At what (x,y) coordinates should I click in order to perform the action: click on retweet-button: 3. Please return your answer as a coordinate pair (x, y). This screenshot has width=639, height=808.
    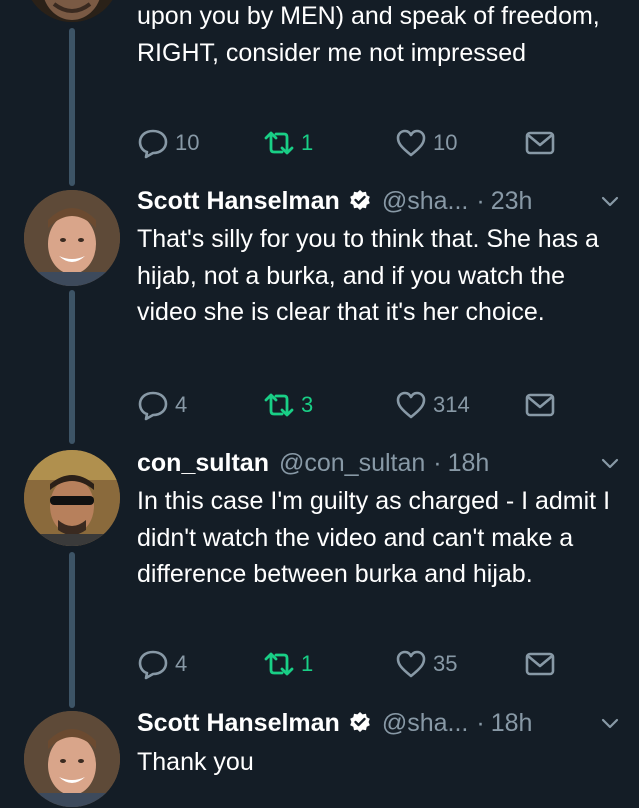
    Looking at the image, I should click on (288, 405).